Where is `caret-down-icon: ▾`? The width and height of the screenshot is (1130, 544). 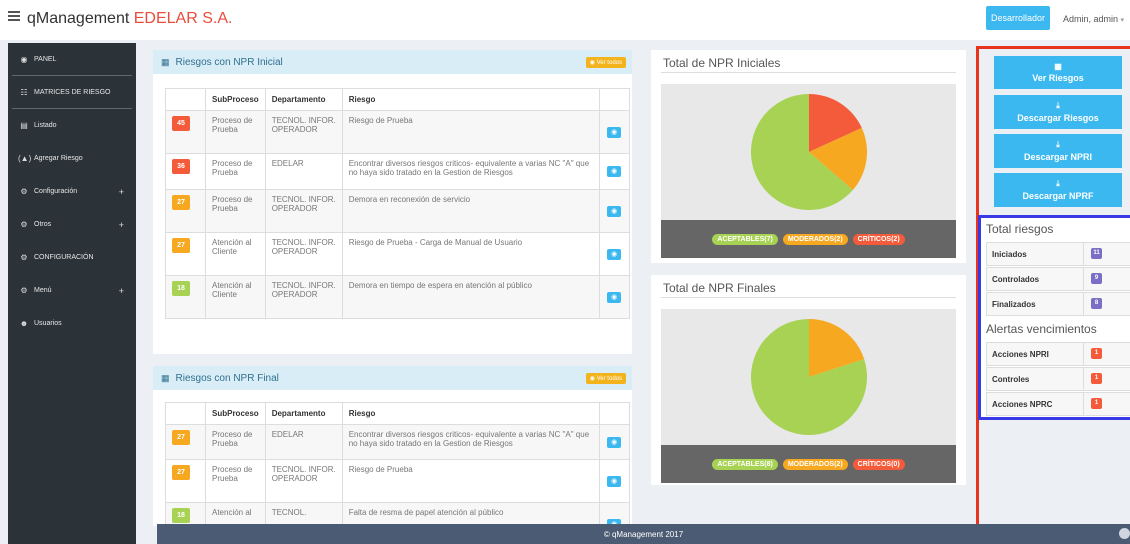 caret-down-icon: ▾ is located at coordinates (1122, 20).